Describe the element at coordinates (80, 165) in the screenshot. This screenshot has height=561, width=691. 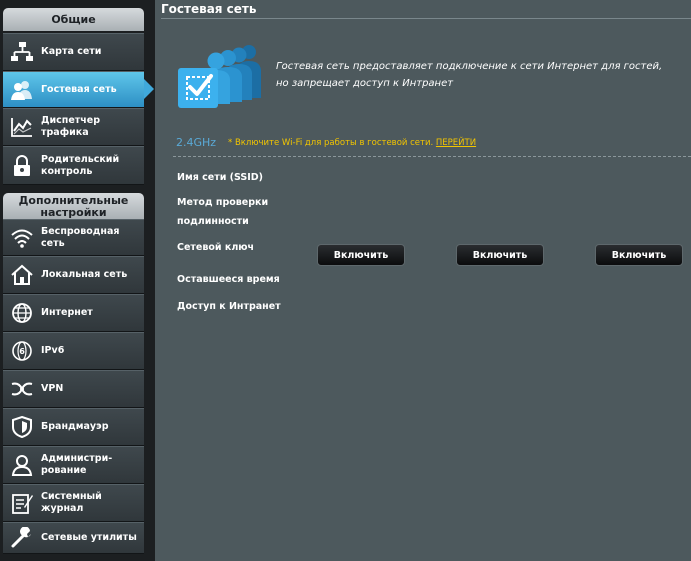
I see `sidebar-item-label: Родительский контроль` at that location.